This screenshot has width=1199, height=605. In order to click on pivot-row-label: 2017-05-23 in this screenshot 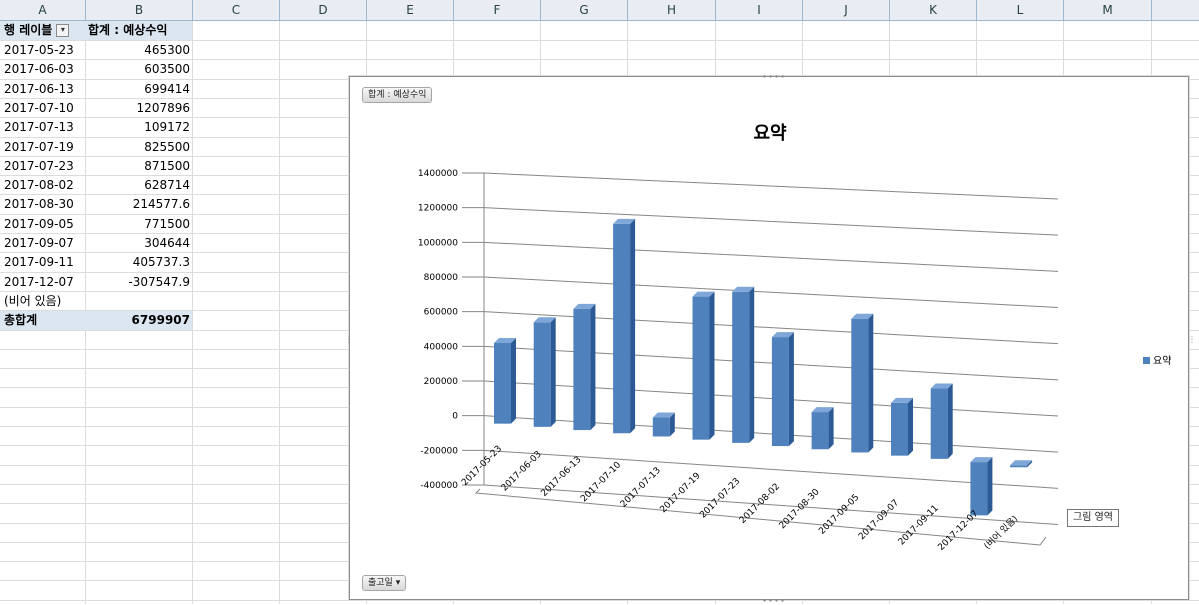, I will do `click(44, 50)`.